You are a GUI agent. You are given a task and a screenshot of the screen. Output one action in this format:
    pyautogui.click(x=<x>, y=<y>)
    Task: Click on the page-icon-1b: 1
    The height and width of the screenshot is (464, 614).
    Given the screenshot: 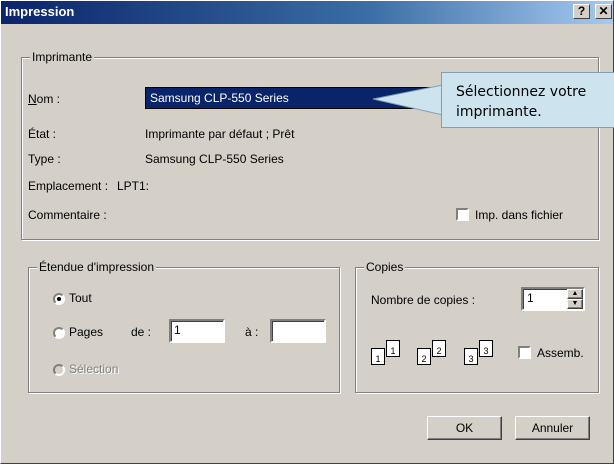 What is the action you would take?
    pyautogui.click(x=393, y=348)
    